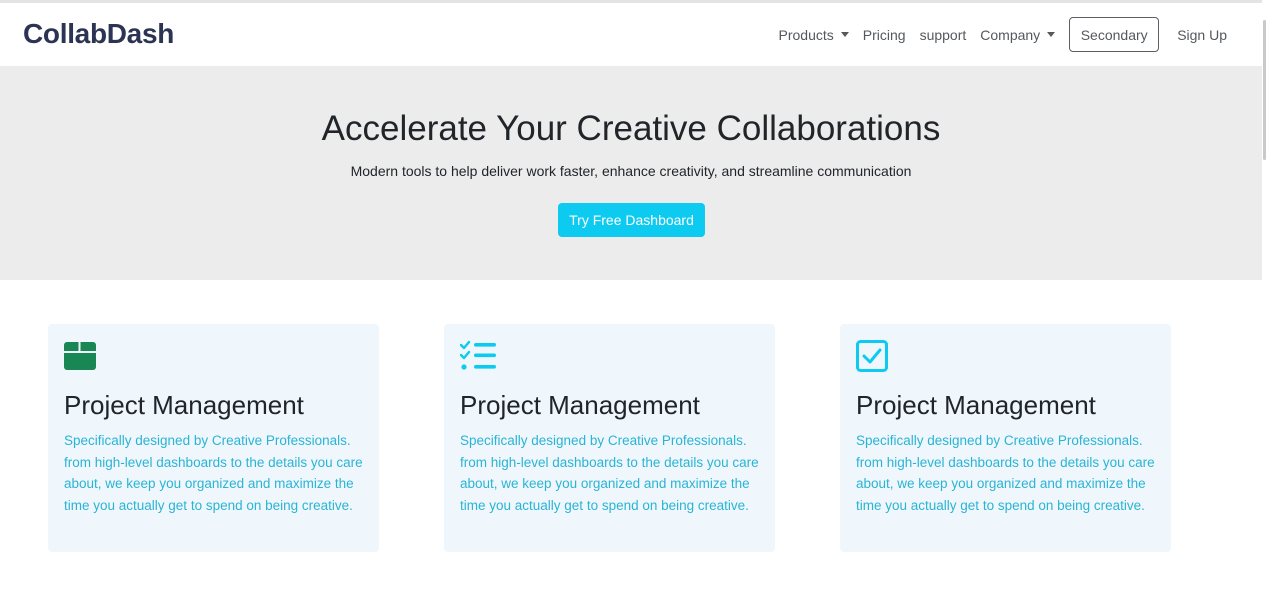 This screenshot has height=593, width=1268. I want to click on nav-pricing-link: Pricing, so click(884, 35).